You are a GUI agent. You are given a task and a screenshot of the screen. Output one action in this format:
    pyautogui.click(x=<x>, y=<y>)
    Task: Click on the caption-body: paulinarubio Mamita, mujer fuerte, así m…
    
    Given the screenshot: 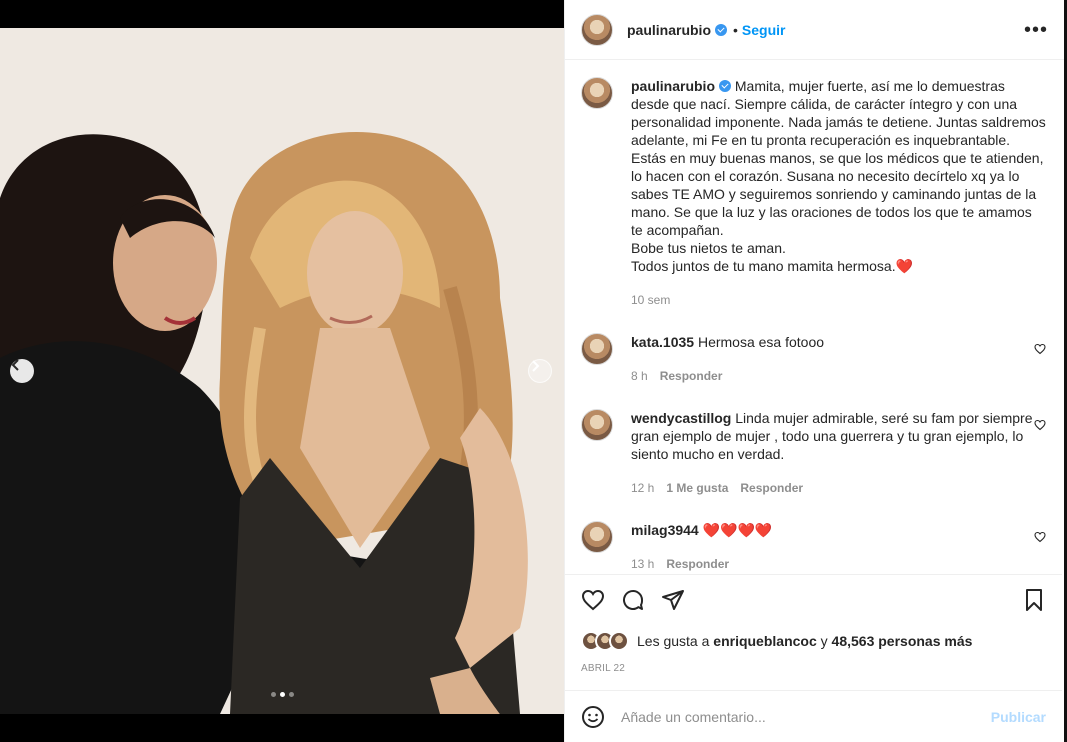 What is the action you would take?
    pyautogui.click(x=838, y=193)
    